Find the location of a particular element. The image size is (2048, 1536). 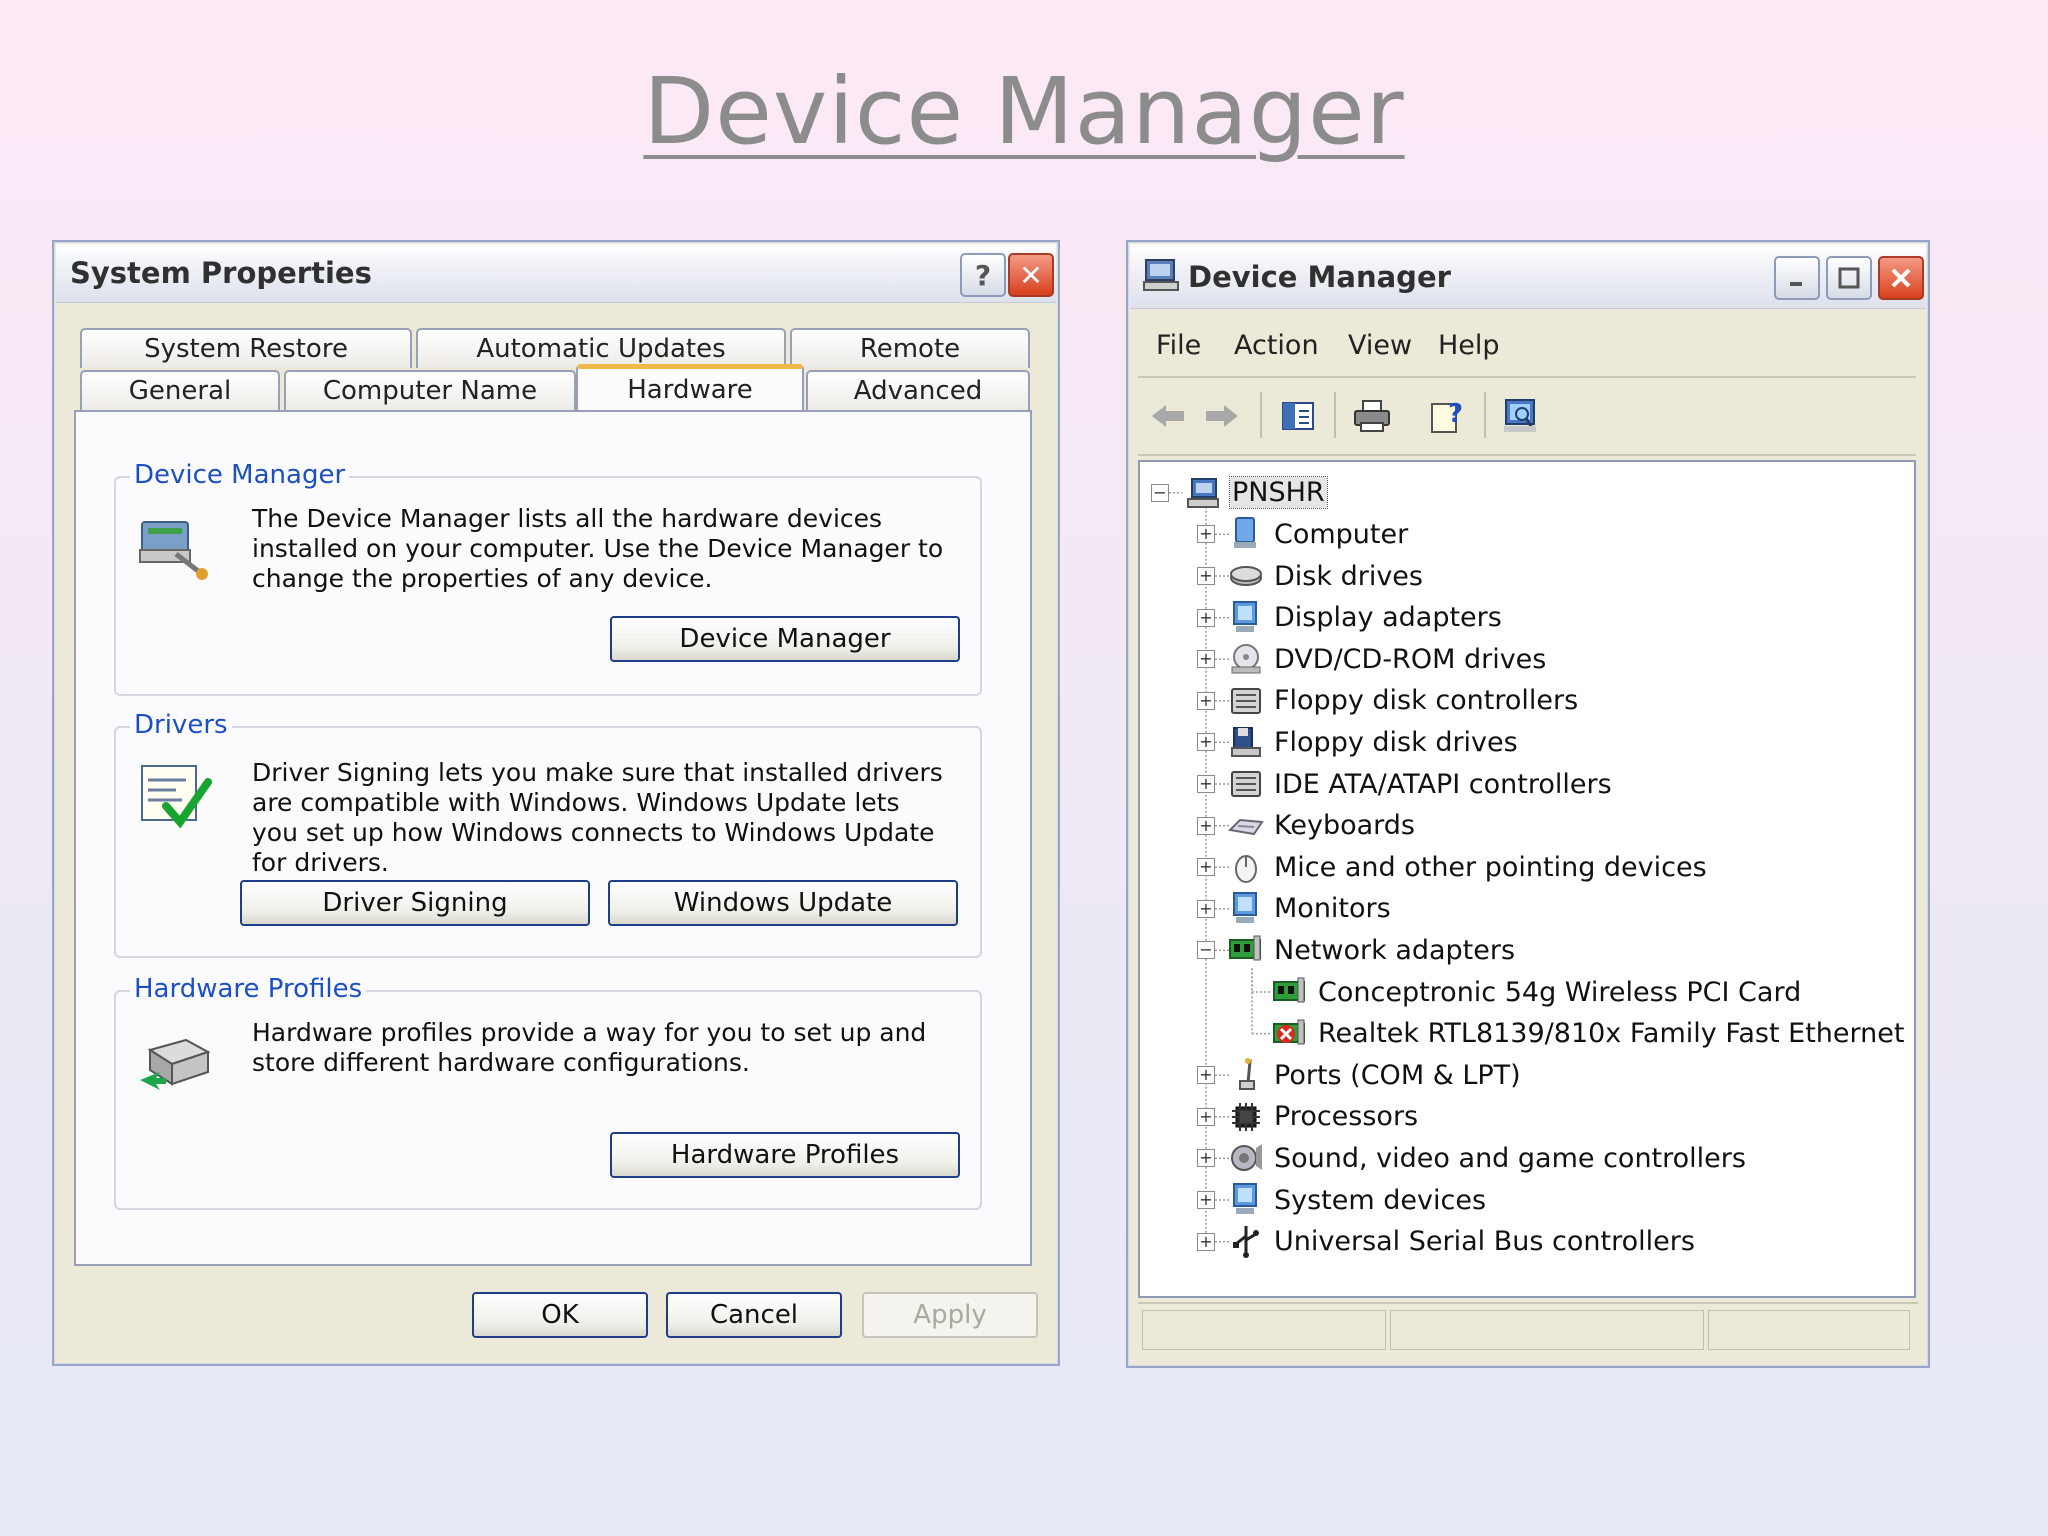

tree-node-label: Display adapters is located at coordinates (1388, 618).